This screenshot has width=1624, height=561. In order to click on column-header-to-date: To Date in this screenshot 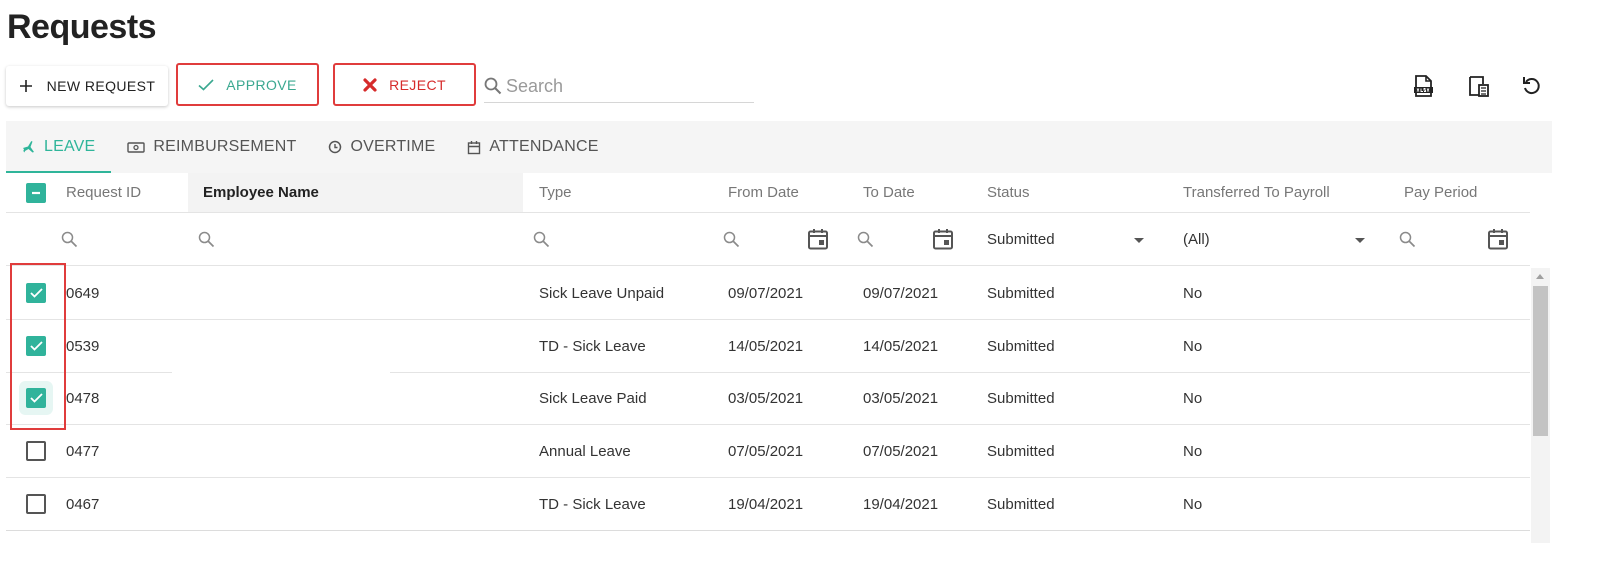, I will do `click(889, 192)`.